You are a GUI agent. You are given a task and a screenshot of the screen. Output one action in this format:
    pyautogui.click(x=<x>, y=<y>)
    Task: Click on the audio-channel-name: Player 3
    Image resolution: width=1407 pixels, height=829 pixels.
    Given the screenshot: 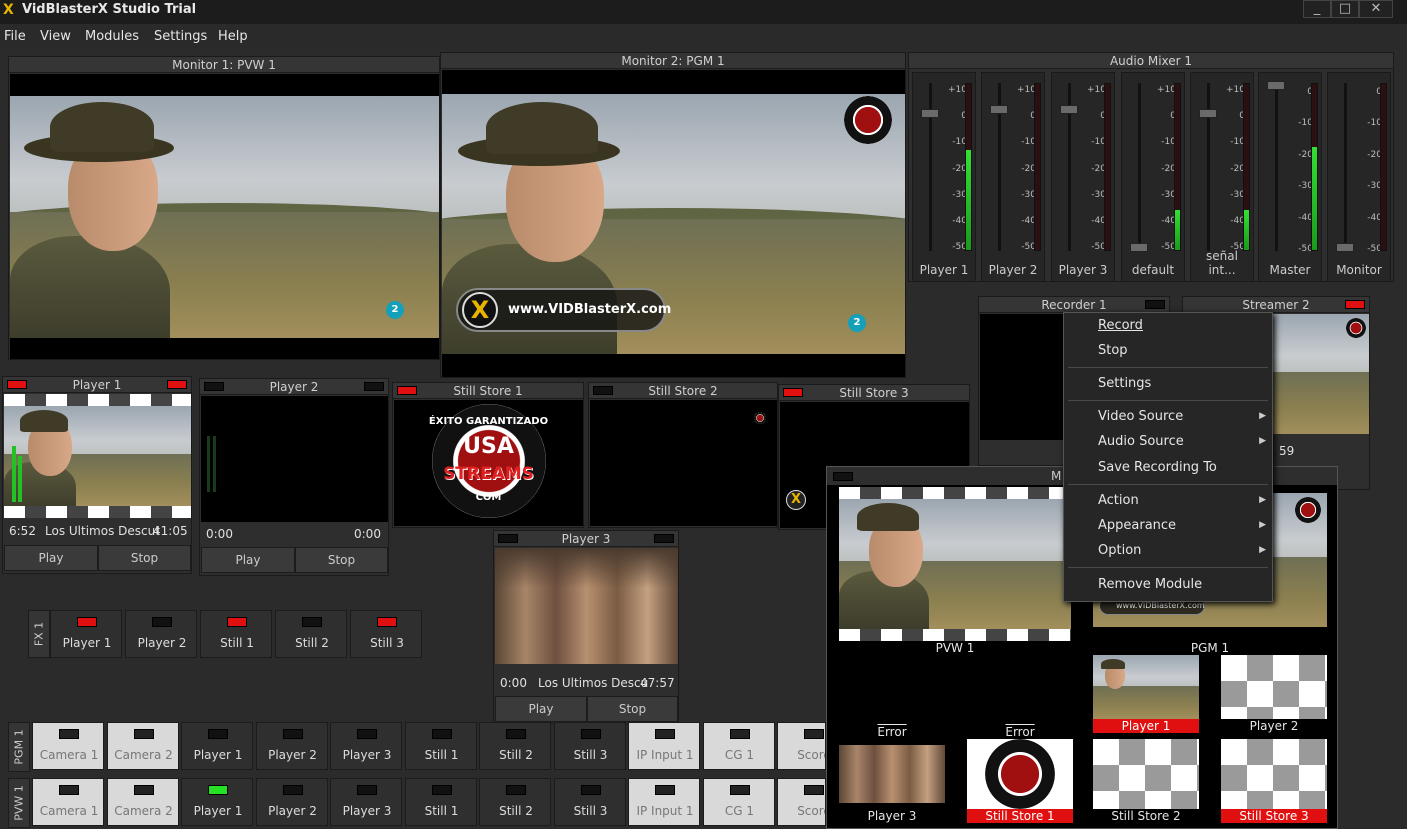 What is the action you would take?
    pyautogui.click(x=1083, y=270)
    